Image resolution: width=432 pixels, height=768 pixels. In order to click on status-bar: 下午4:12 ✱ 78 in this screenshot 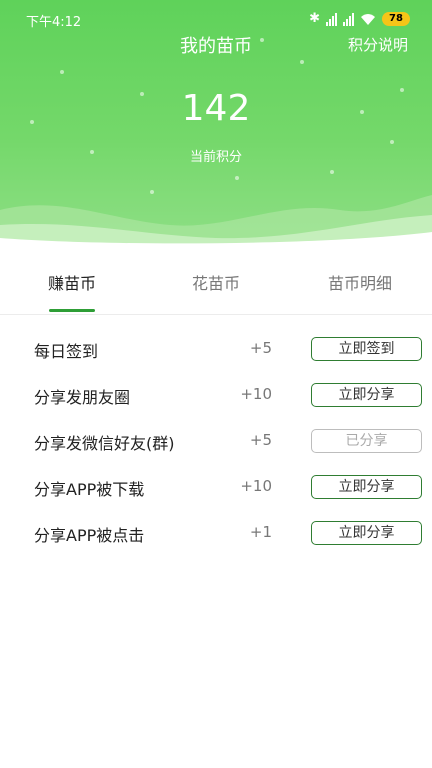, I will do `click(216, 18)`.